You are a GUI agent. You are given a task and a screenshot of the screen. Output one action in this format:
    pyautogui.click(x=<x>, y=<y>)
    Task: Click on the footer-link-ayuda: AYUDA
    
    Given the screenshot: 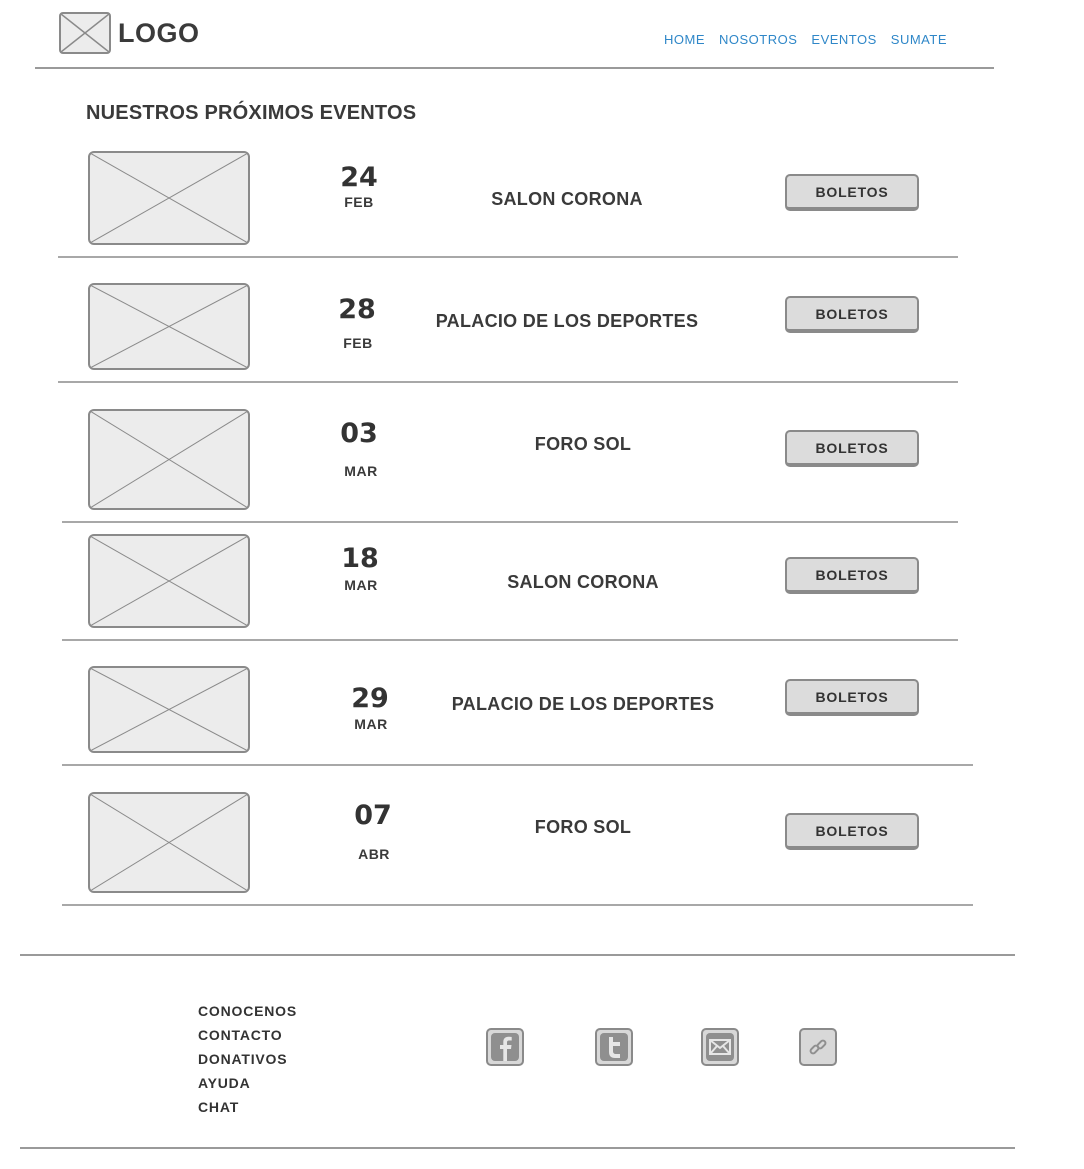 What is the action you would take?
    pyautogui.click(x=247, y=1083)
    